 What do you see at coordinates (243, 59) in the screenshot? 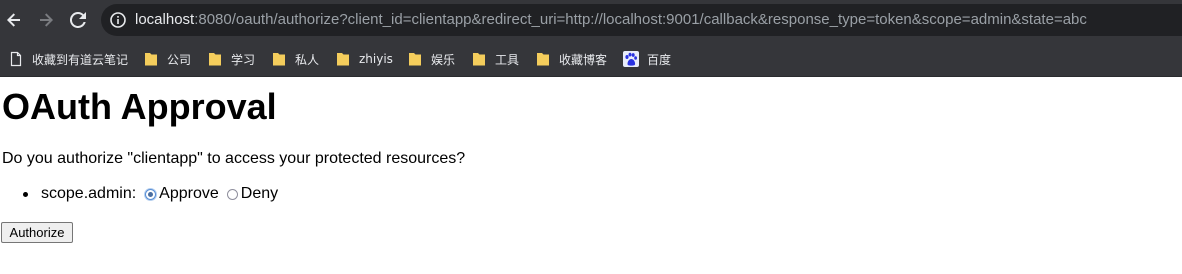
I see `bookmark-label: 学习` at bounding box center [243, 59].